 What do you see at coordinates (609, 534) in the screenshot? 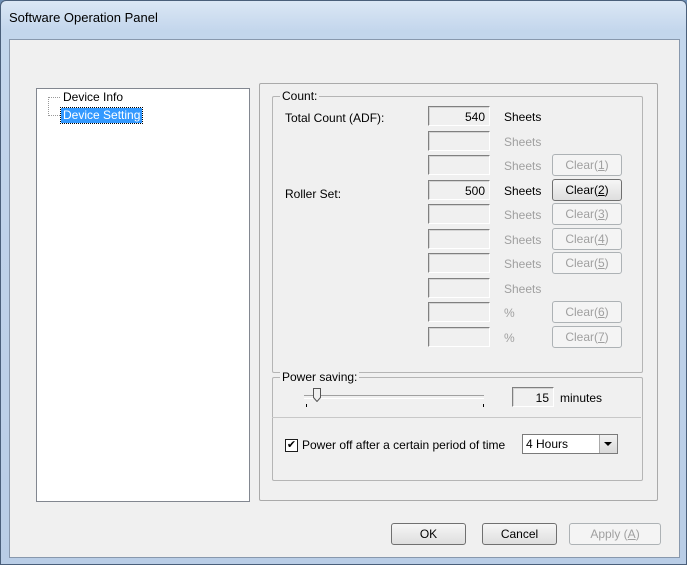
I see `apply-button-label: Apply (` at bounding box center [609, 534].